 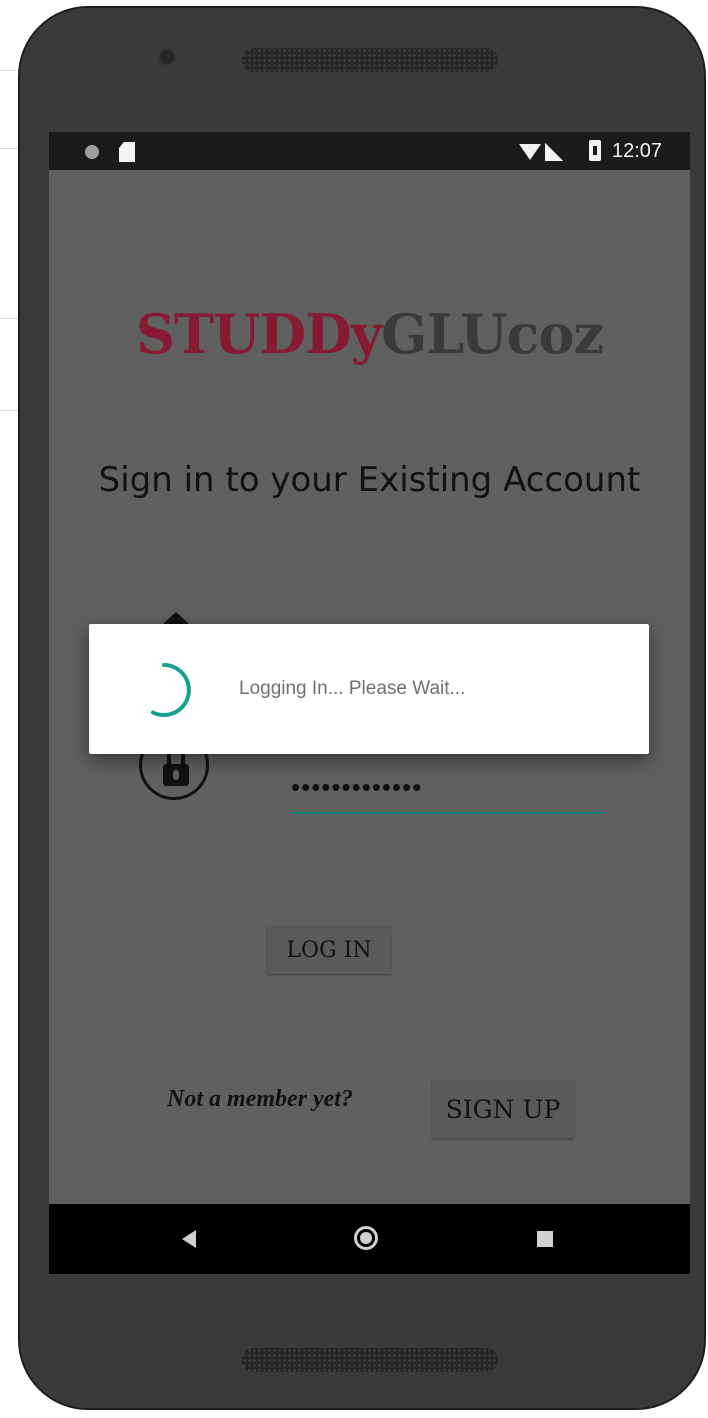 I want to click on recents-icon, so click(x=545, y=1239).